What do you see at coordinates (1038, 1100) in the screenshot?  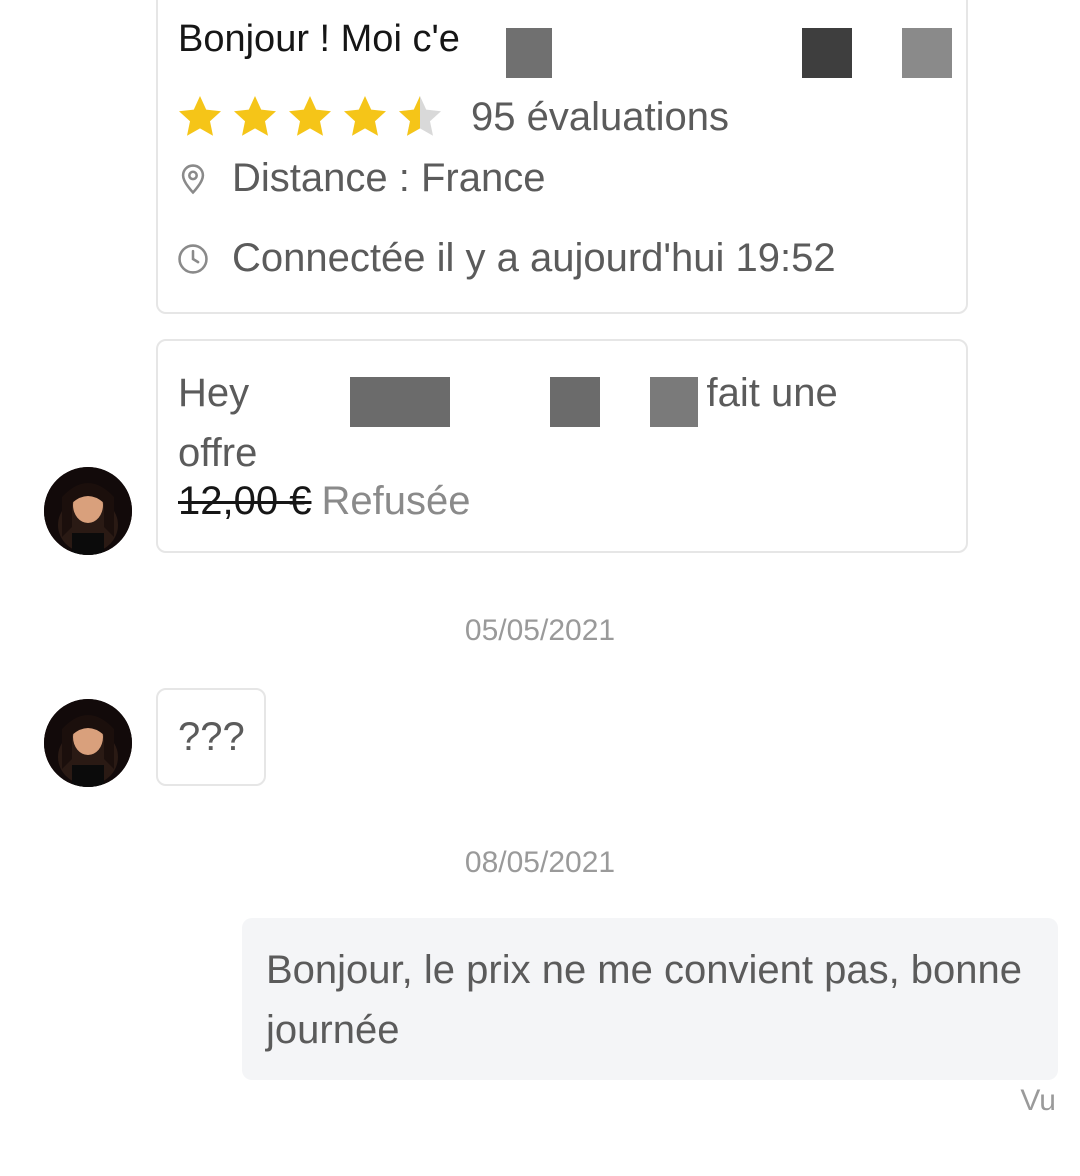 I see `seen-status: Vu` at bounding box center [1038, 1100].